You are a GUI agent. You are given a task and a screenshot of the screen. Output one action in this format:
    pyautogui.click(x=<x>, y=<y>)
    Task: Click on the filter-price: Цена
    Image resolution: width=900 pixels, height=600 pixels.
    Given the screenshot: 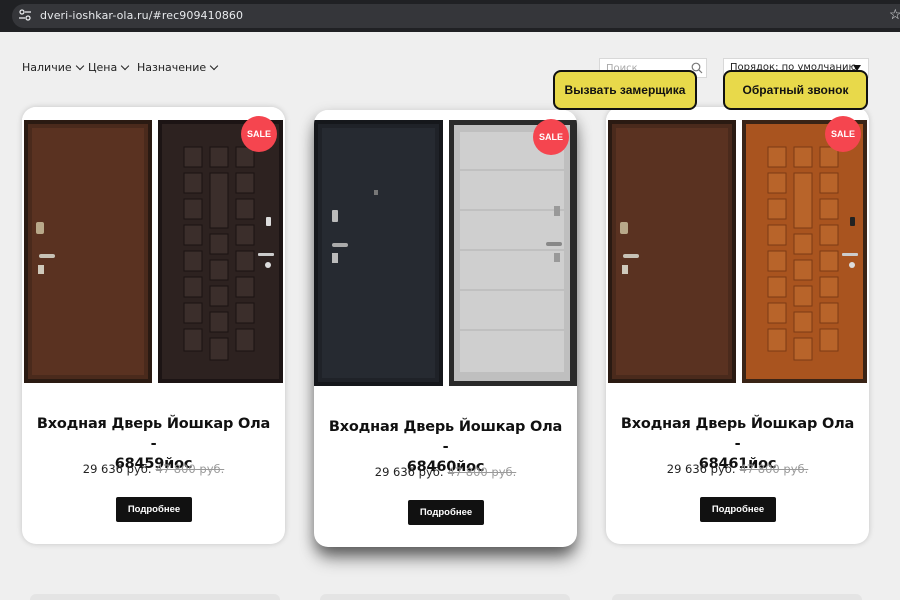 What is the action you would take?
    pyautogui.click(x=109, y=67)
    